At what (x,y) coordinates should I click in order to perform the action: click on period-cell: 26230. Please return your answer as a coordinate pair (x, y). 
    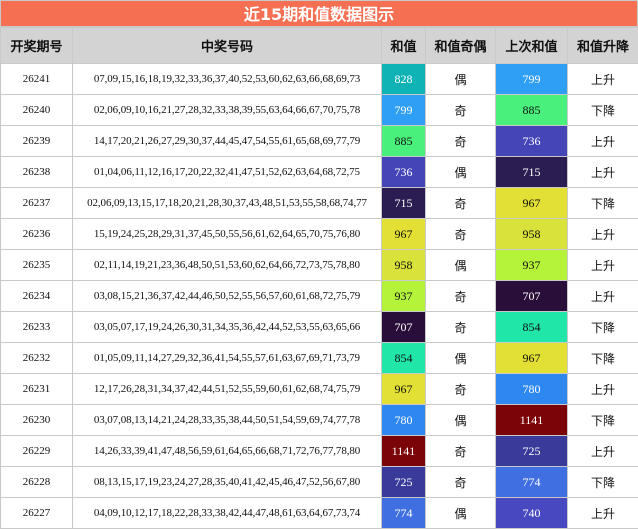
    Looking at the image, I should click on (37, 420).